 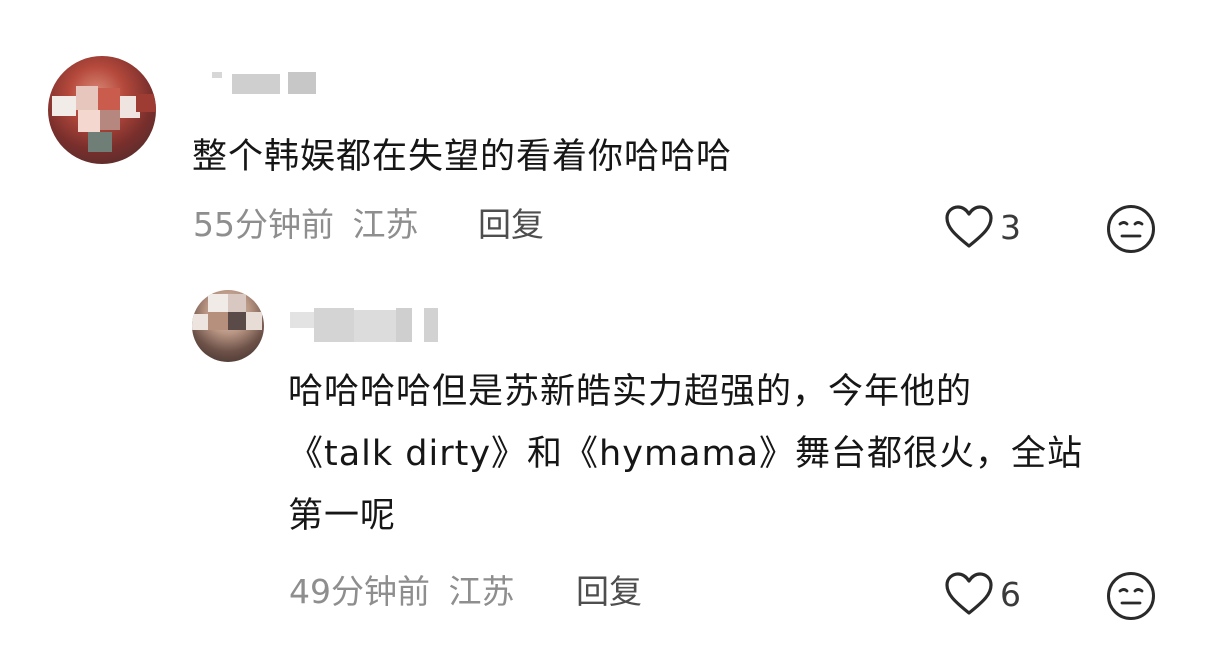 What do you see at coordinates (342, 516) in the screenshot?
I see `comment-text-line: 第一呢` at bounding box center [342, 516].